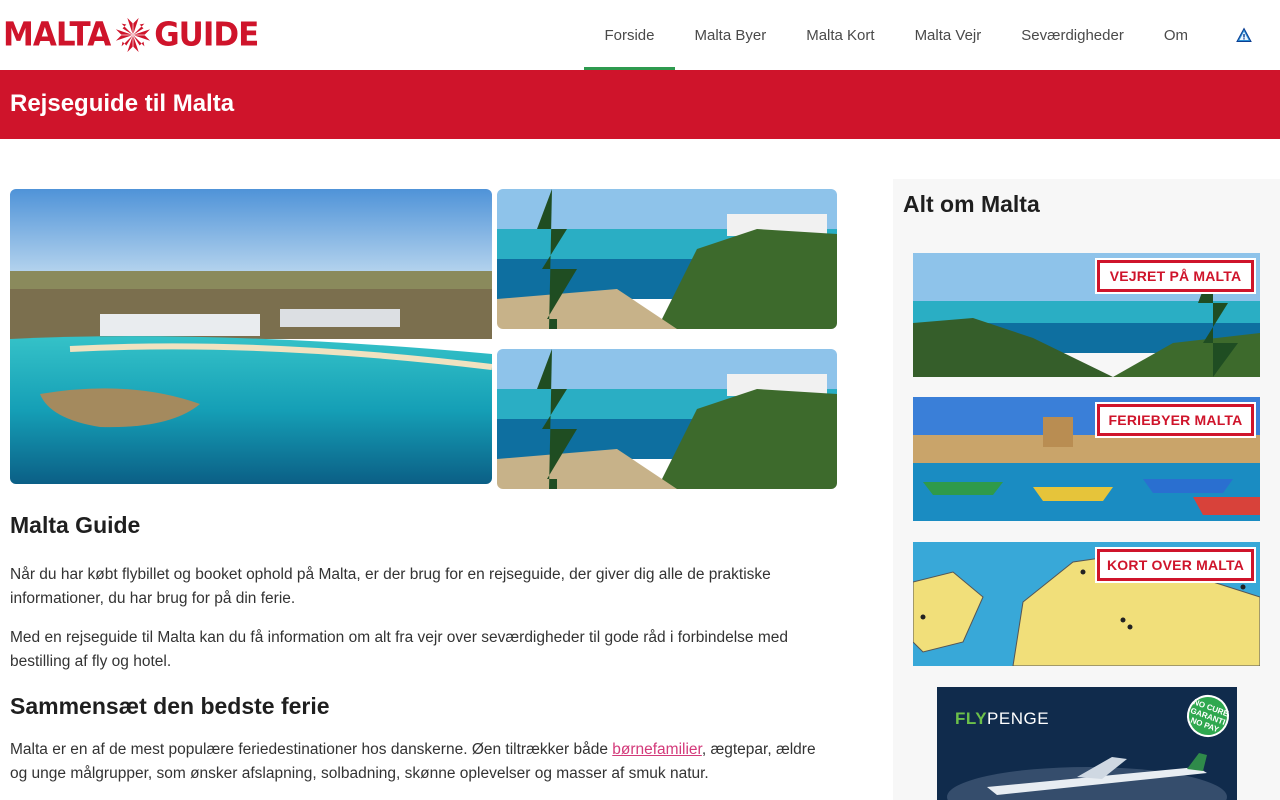 This screenshot has width=1280, height=800. Describe the element at coordinates (1072, 35) in the screenshot. I see `nav-item-sevaerdigheder: Seværdigheder` at that location.